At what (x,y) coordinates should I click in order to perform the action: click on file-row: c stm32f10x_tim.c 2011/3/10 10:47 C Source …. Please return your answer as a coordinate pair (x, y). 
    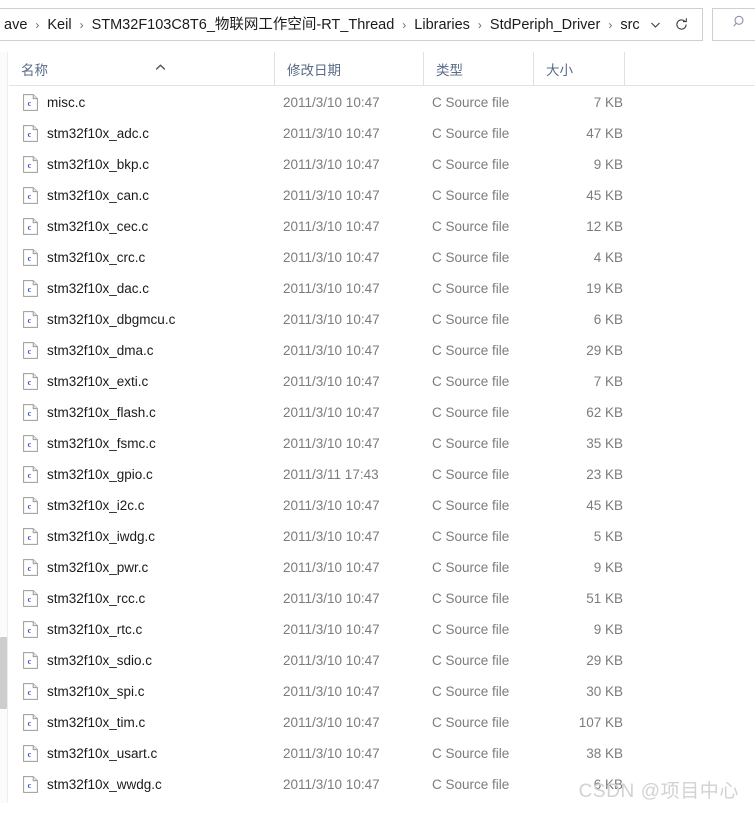
    Looking at the image, I should click on (382, 722).